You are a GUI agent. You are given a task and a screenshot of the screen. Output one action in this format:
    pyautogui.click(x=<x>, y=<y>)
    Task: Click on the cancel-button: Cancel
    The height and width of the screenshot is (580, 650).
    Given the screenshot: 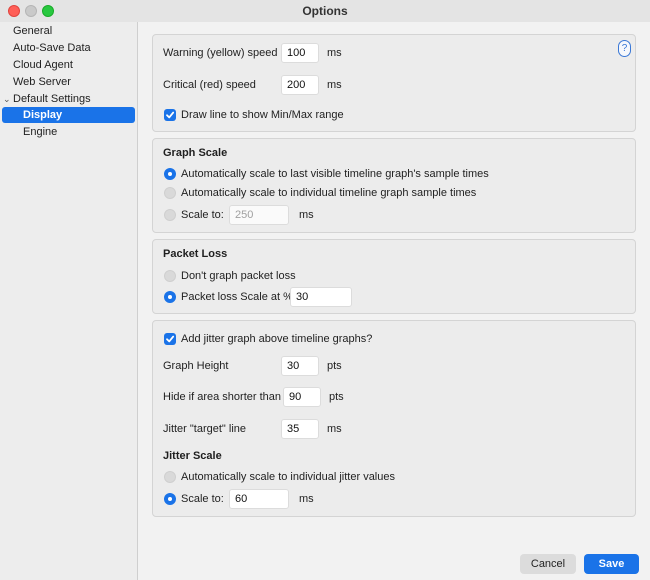 What is the action you would take?
    pyautogui.click(x=548, y=564)
    